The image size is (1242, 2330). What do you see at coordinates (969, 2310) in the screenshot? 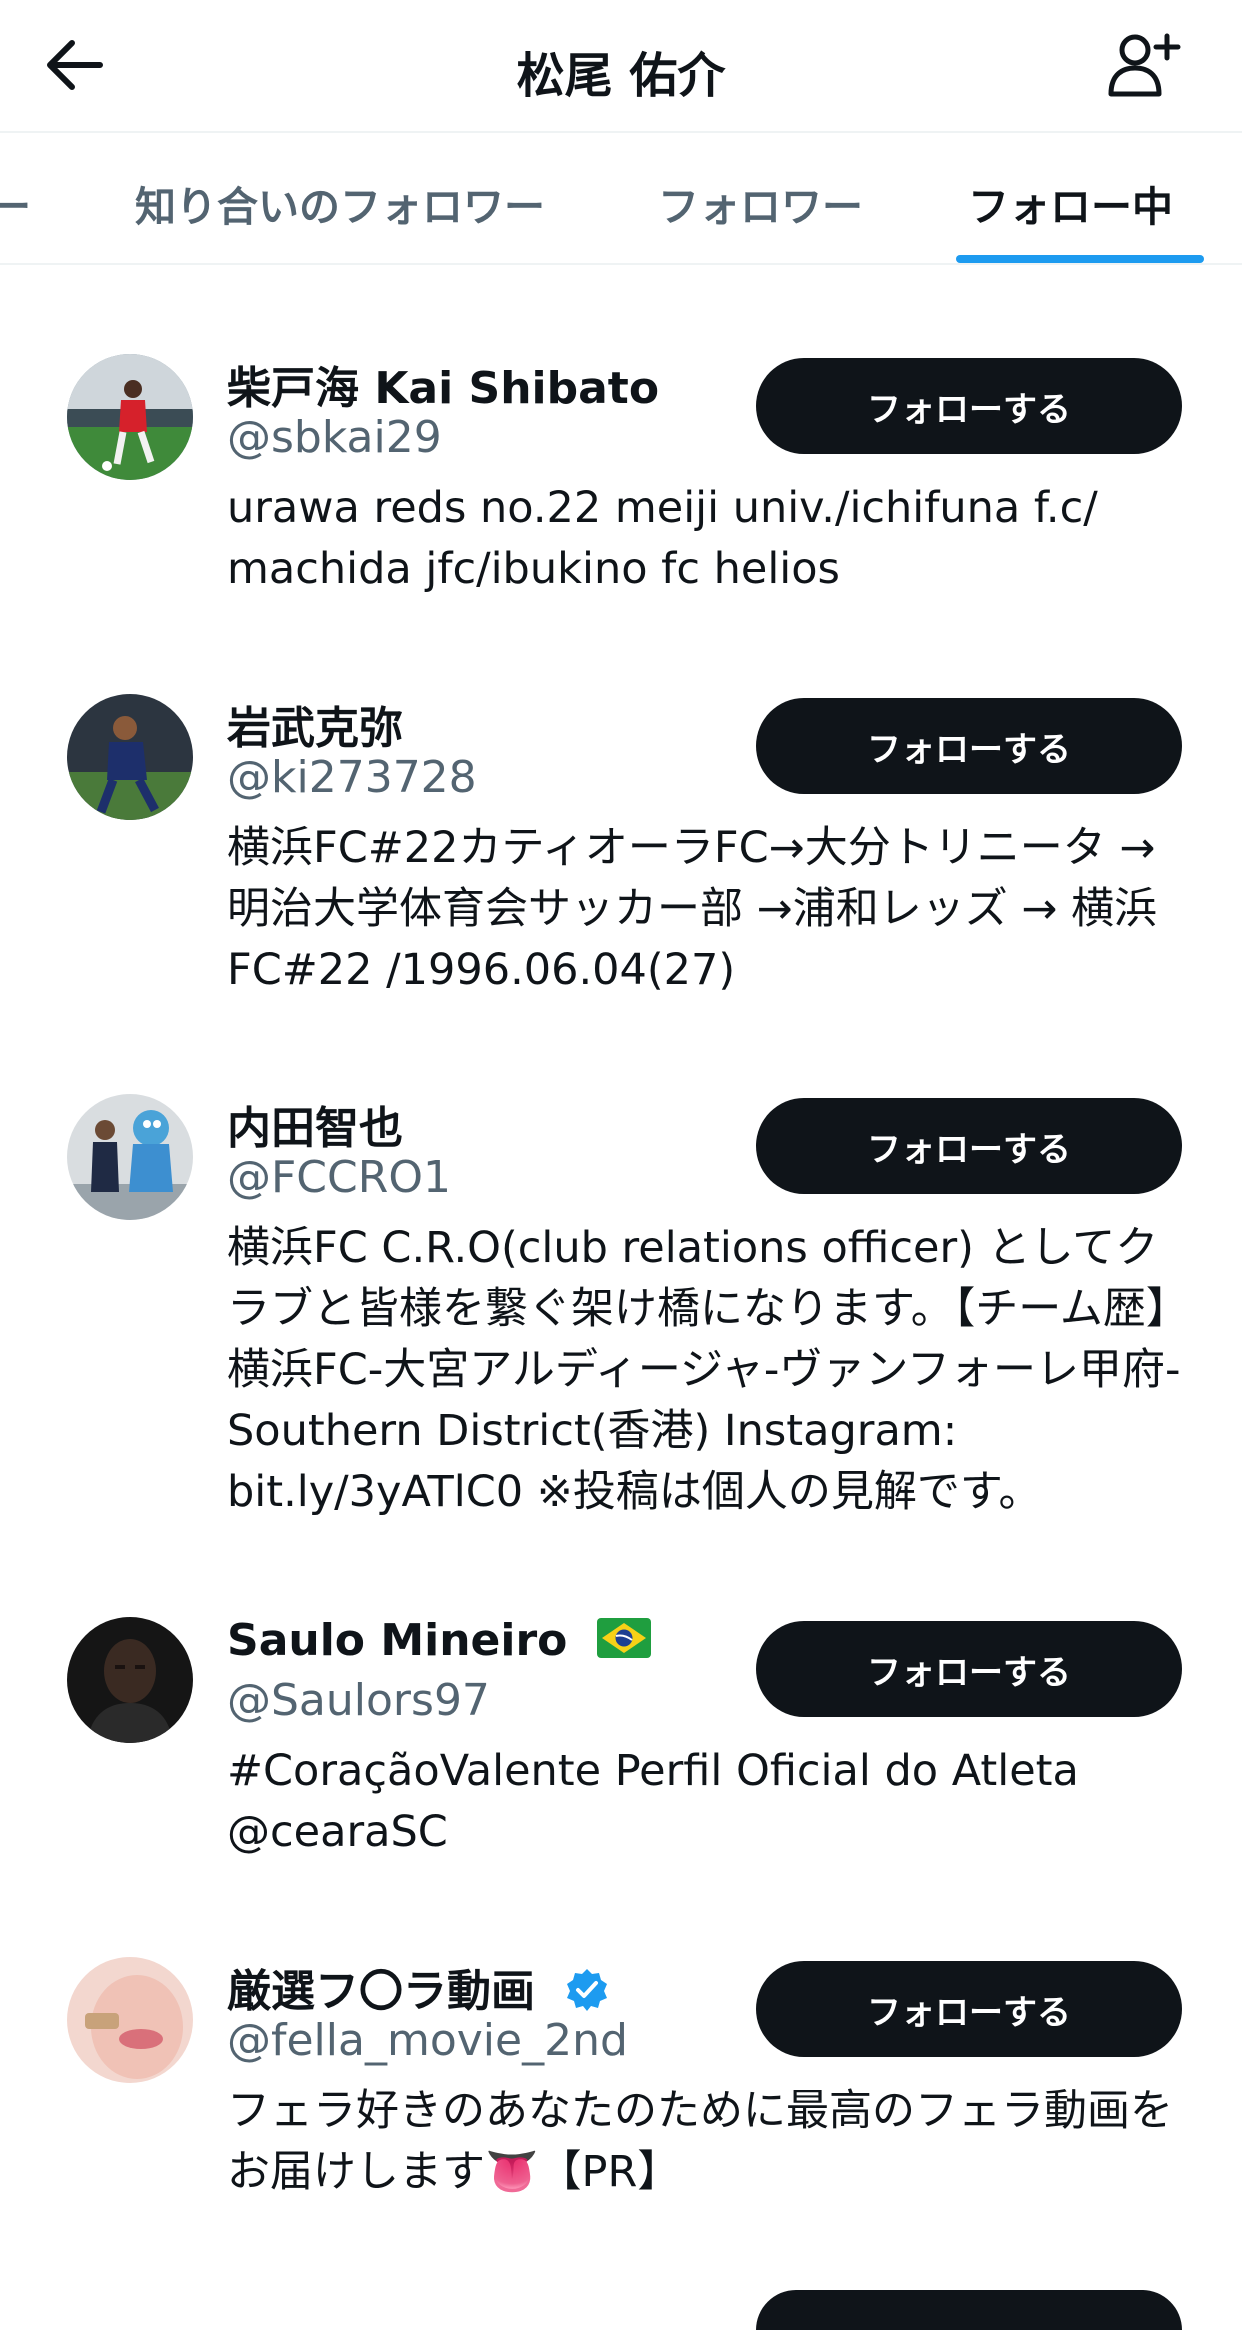
I see `follow-button-partial` at bounding box center [969, 2310].